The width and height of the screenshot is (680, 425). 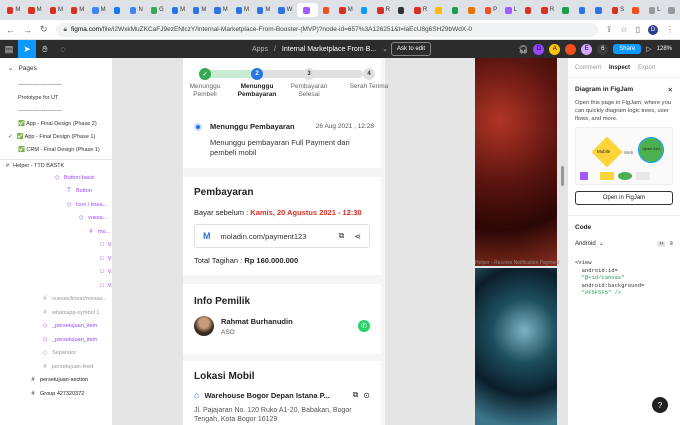 What do you see at coordinates (260, 49) in the screenshot?
I see `breadcrumb-project: Apps` at bounding box center [260, 49].